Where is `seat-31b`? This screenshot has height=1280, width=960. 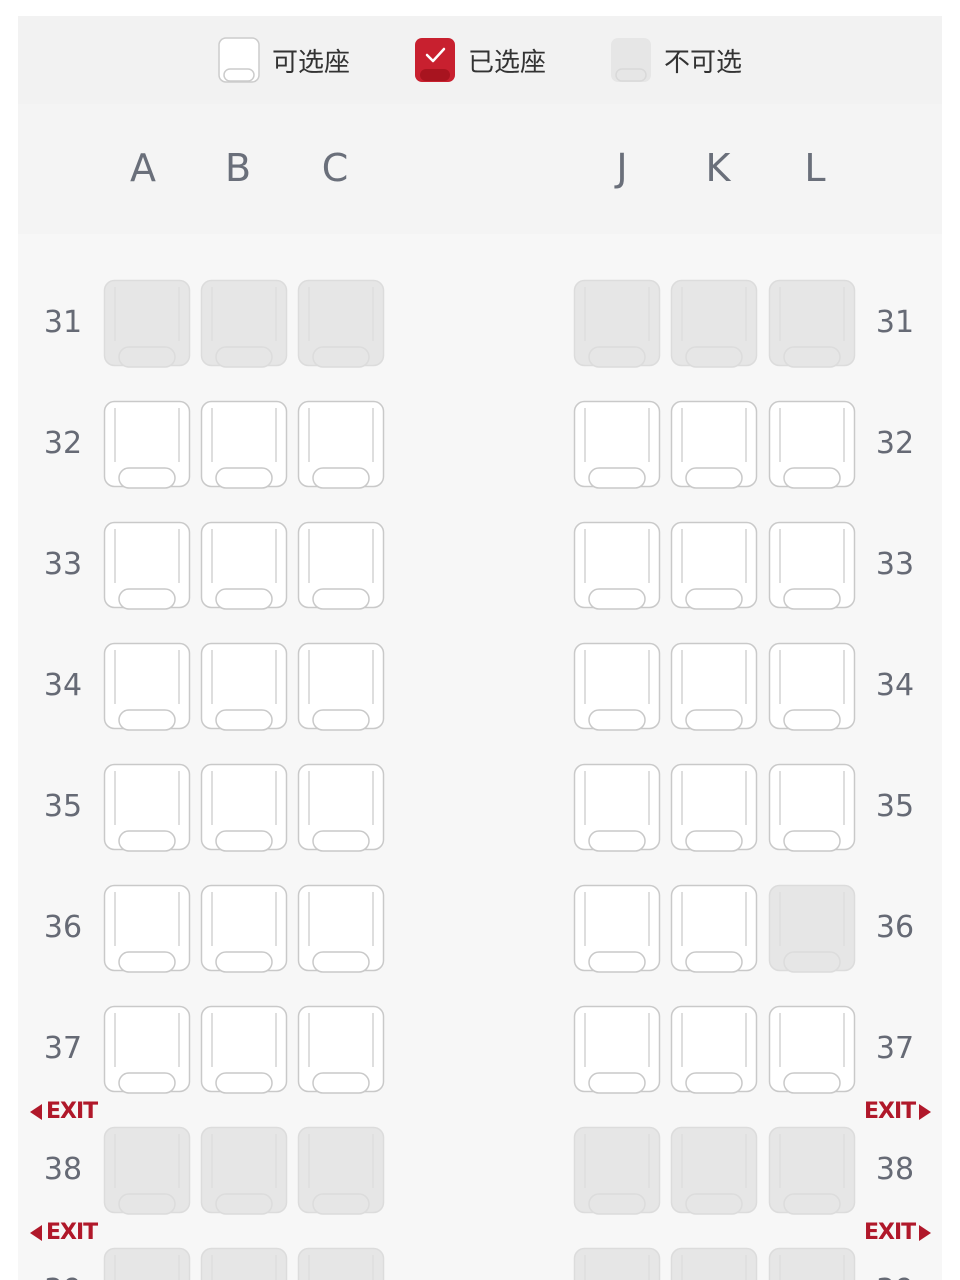 seat-31b is located at coordinates (244, 324).